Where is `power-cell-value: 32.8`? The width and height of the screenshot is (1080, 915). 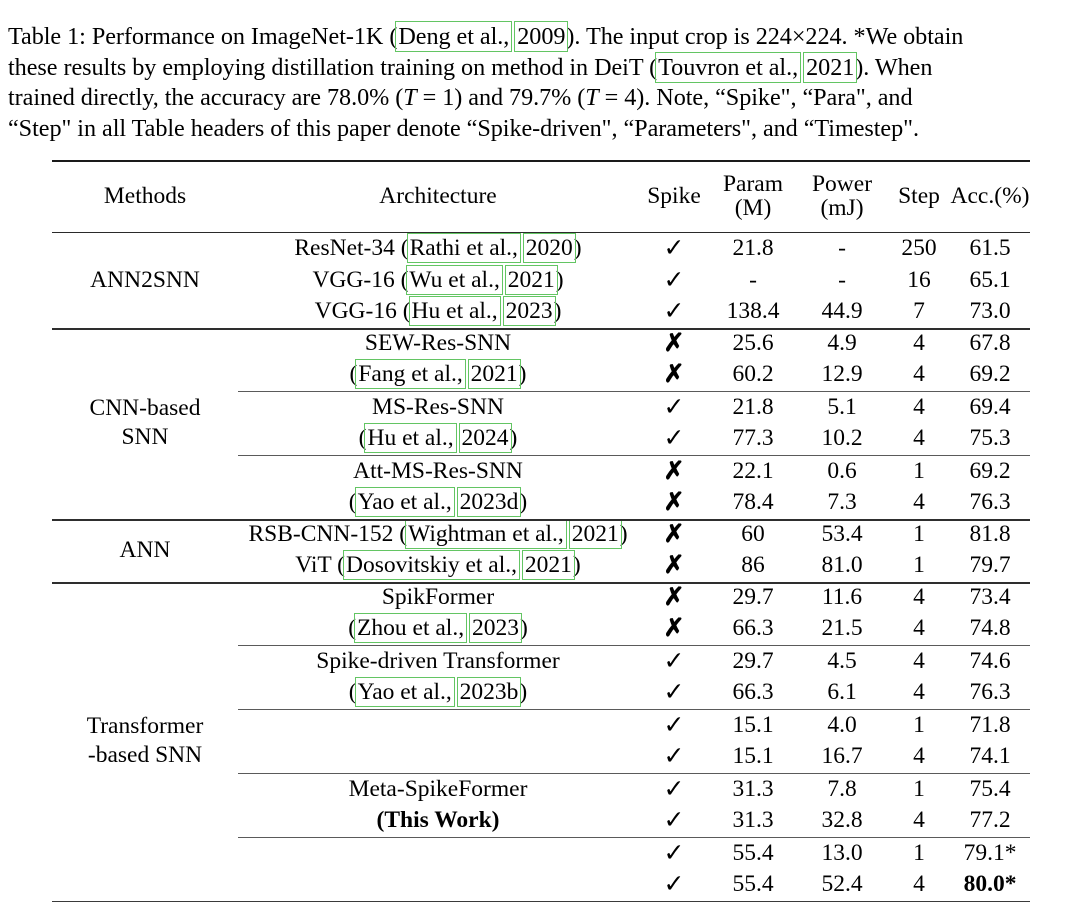 power-cell-value: 32.8 is located at coordinates (842, 820).